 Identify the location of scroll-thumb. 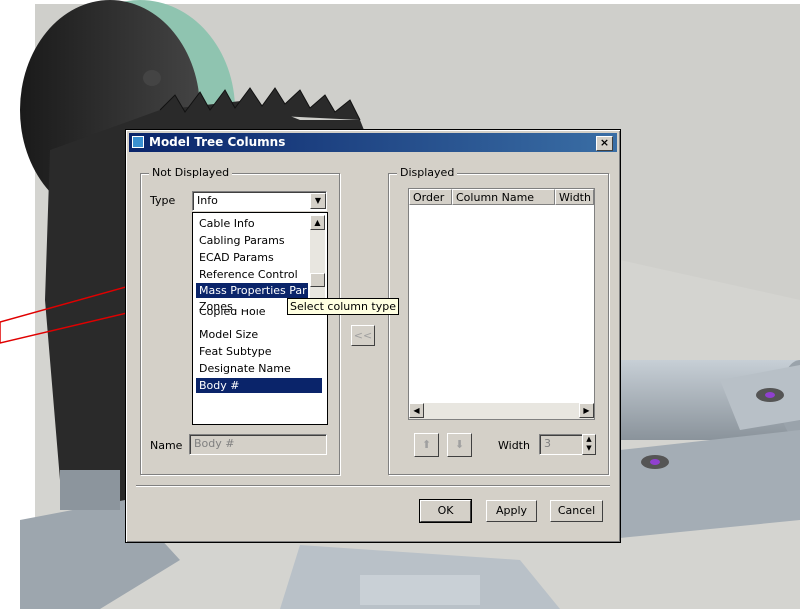
(317, 280).